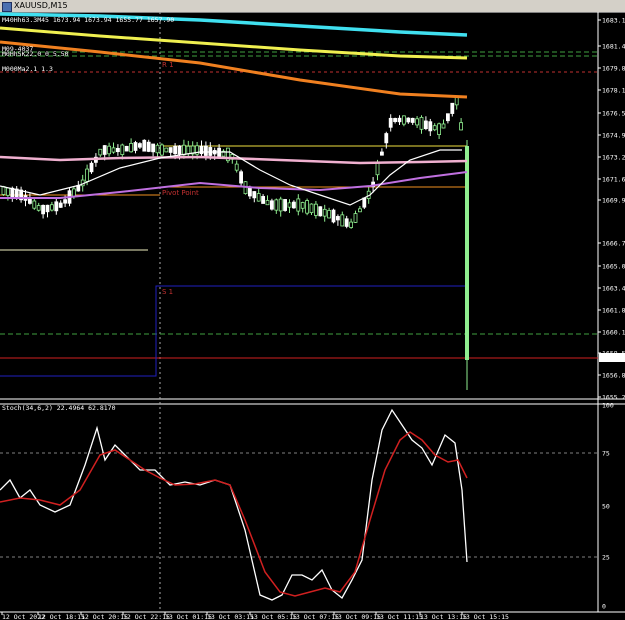  What do you see at coordinates (613, 311) in the screenshot?
I see `price-label: 1661.80` at bounding box center [613, 311].